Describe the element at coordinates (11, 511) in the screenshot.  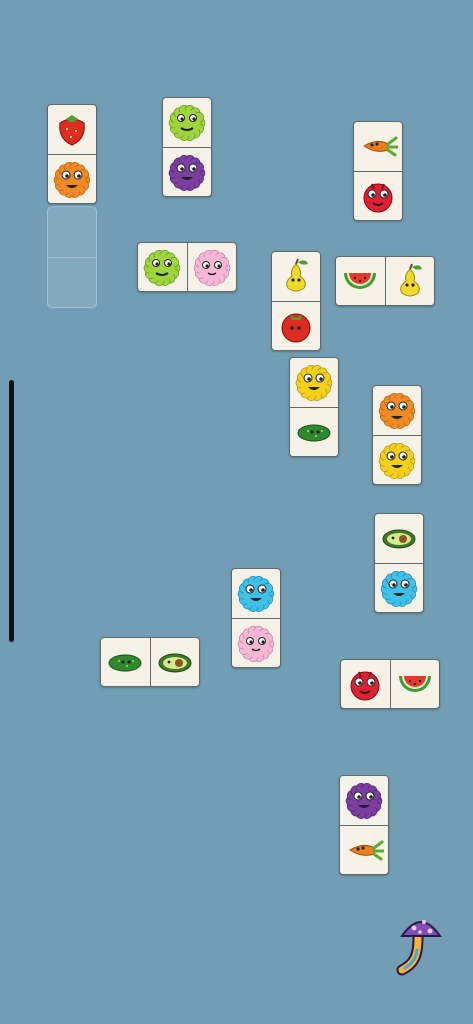
I see `scrollbar` at that location.